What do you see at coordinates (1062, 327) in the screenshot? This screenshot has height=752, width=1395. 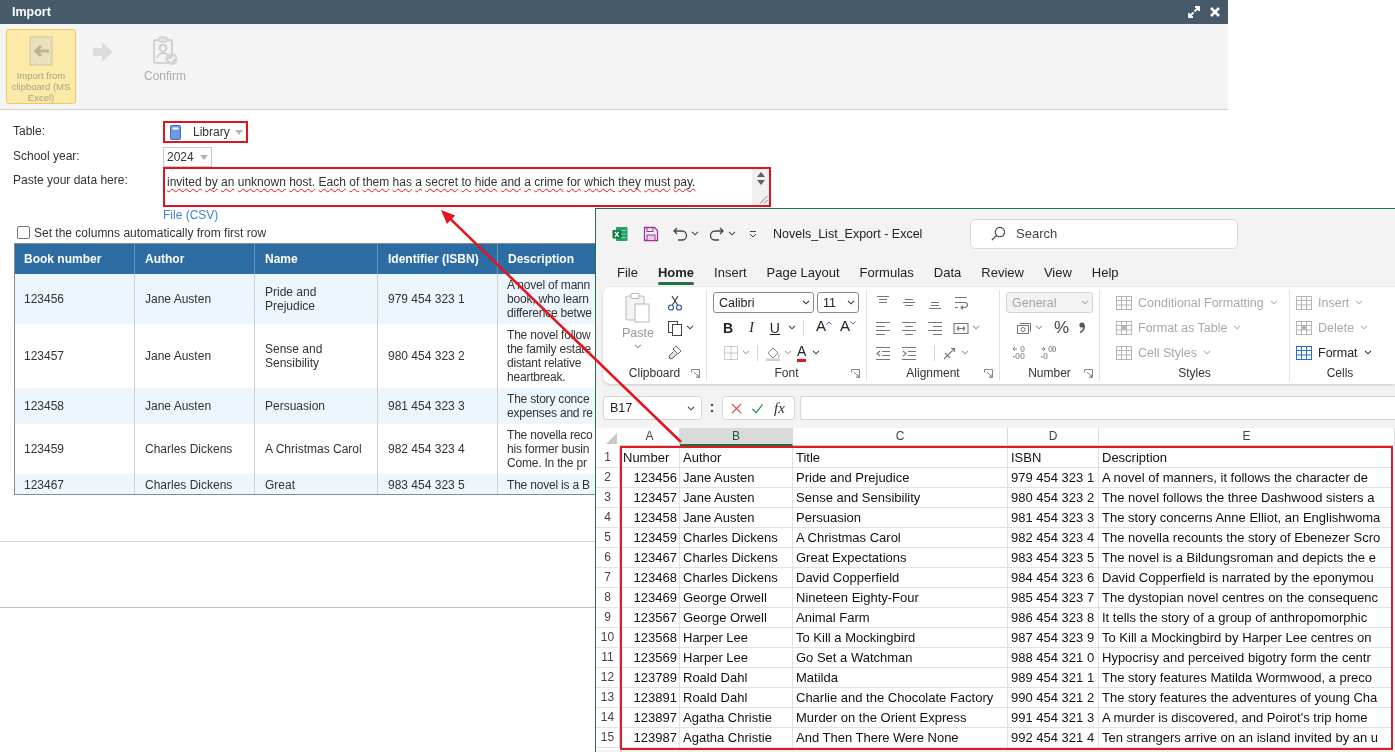 I see `percent-button: %` at bounding box center [1062, 327].